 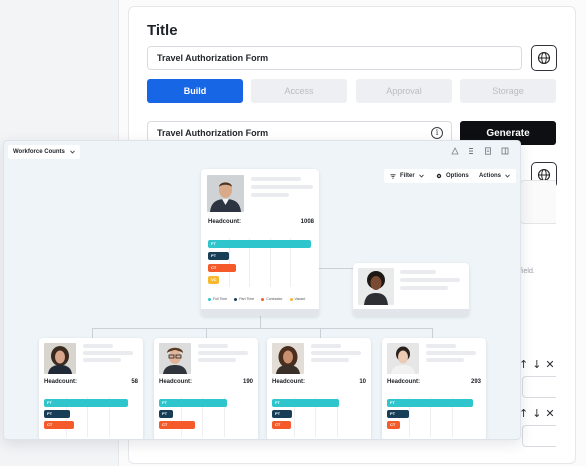 I want to click on actions-button: Actions, so click(x=495, y=176).